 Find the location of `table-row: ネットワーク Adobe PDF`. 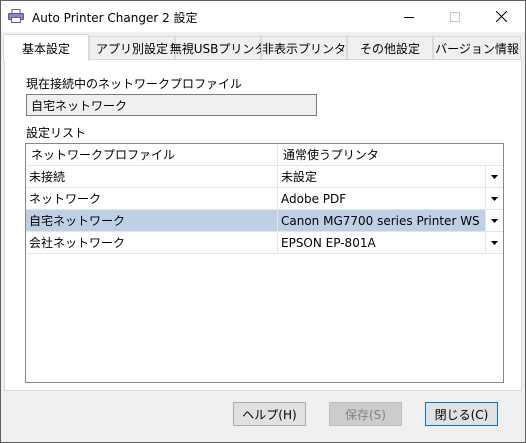

table-row: ネットワーク Adobe PDF is located at coordinates (264, 199).